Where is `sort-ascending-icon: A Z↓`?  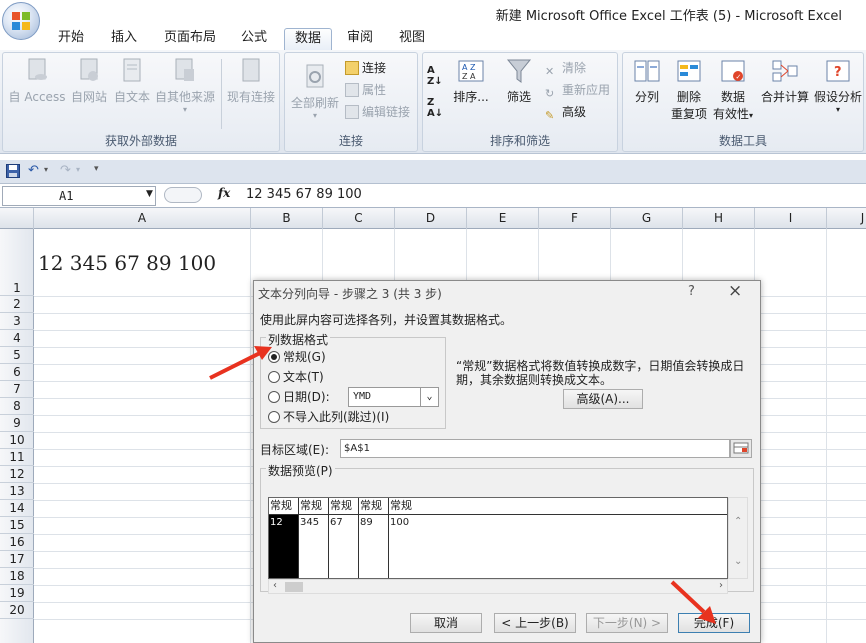
sort-ascending-icon: A Z↓ is located at coordinates (435, 76).